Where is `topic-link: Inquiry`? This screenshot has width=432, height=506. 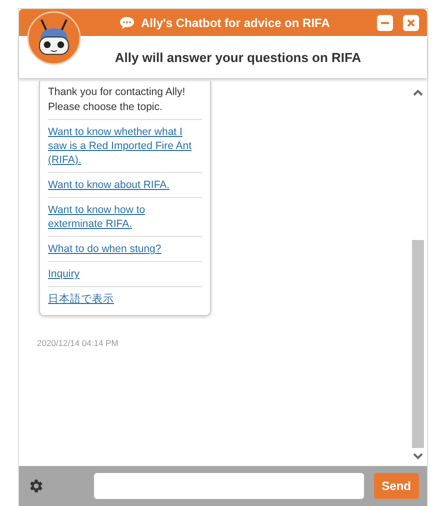
topic-link: Inquiry is located at coordinates (125, 274).